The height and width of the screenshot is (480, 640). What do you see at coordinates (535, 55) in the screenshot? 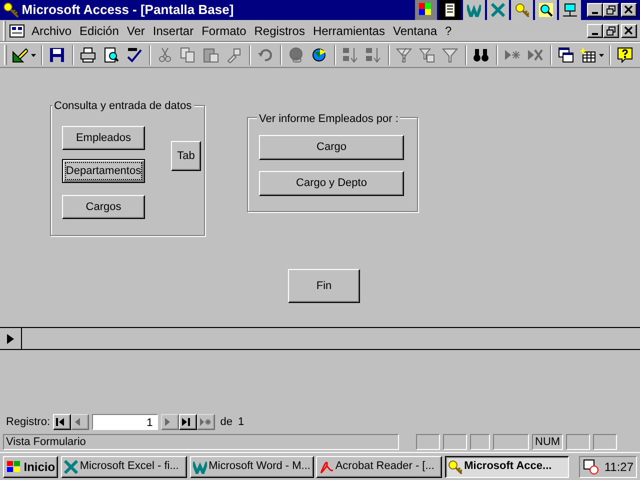
I see `delete-record-icon` at bounding box center [535, 55].